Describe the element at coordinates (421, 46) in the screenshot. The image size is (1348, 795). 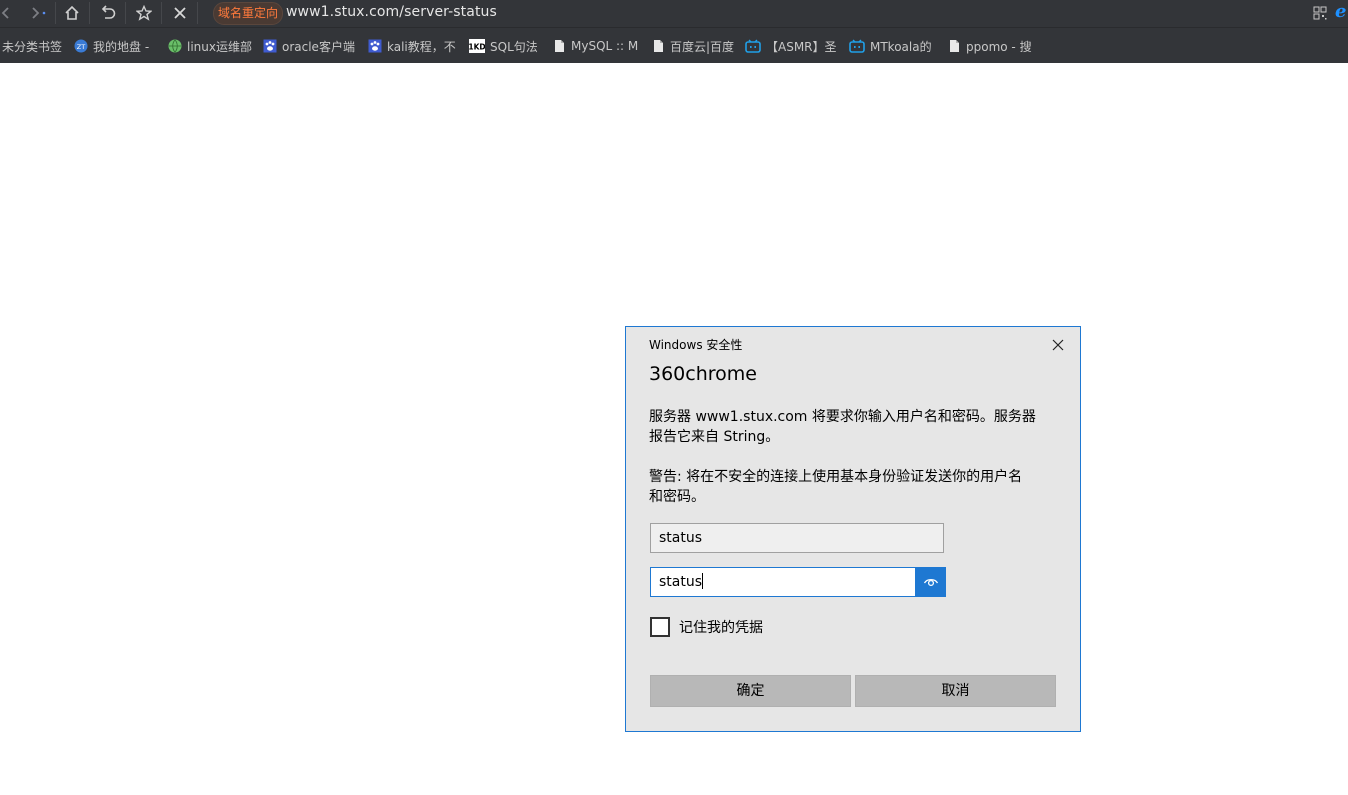
I see `bookmark-label: kali教程，不` at that location.